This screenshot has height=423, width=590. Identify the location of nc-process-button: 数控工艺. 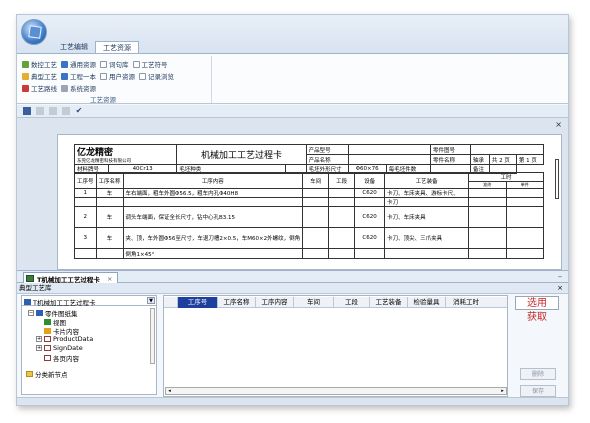
(39, 64).